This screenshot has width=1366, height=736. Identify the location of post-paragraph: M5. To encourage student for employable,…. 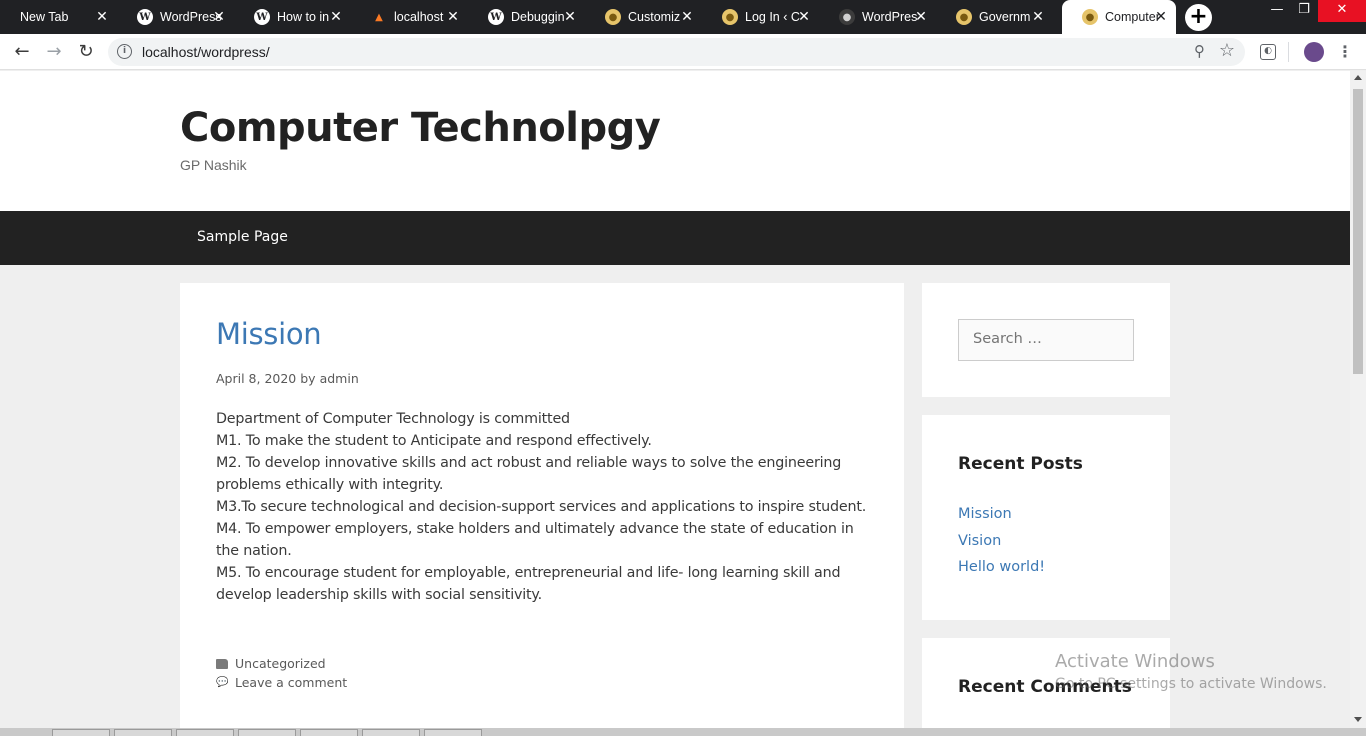
(528, 584).